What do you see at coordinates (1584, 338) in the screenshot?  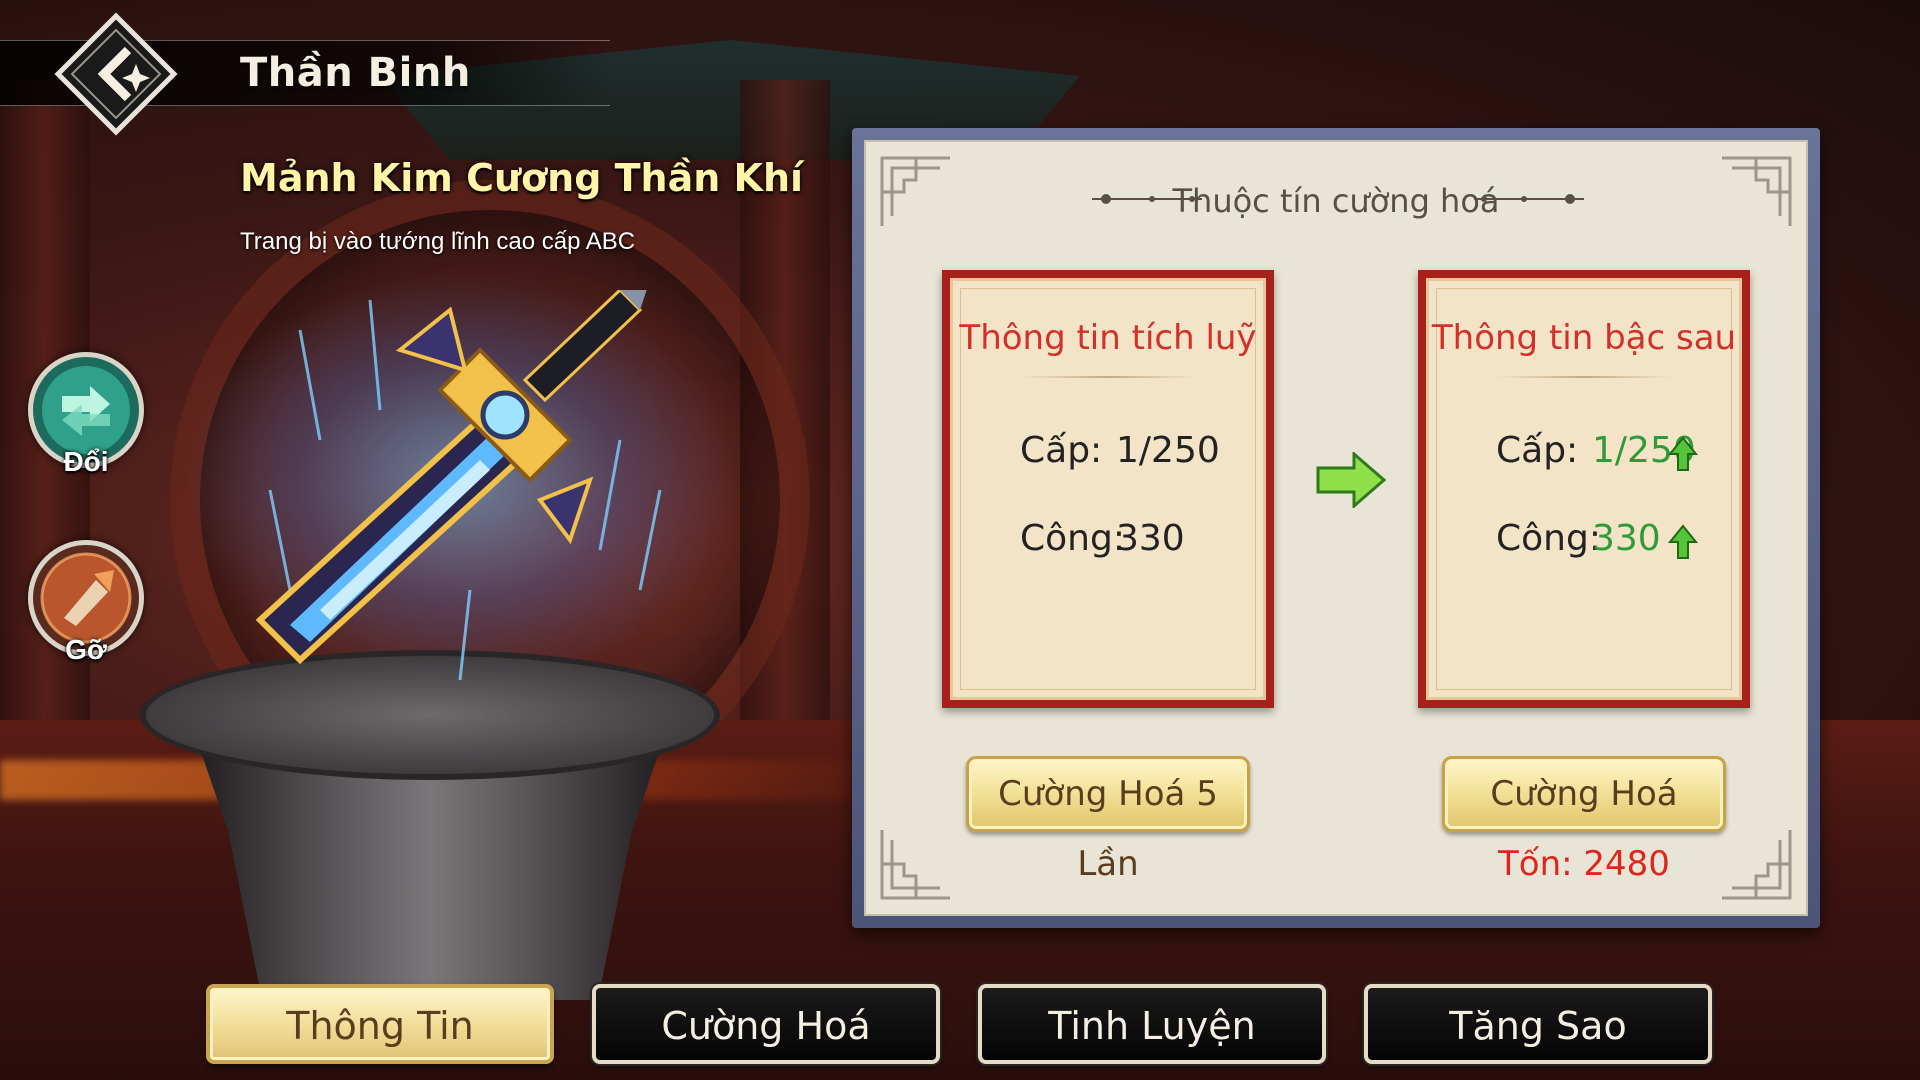 I see `next-card-title: Thông tin bậc sau` at bounding box center [1584, 338].